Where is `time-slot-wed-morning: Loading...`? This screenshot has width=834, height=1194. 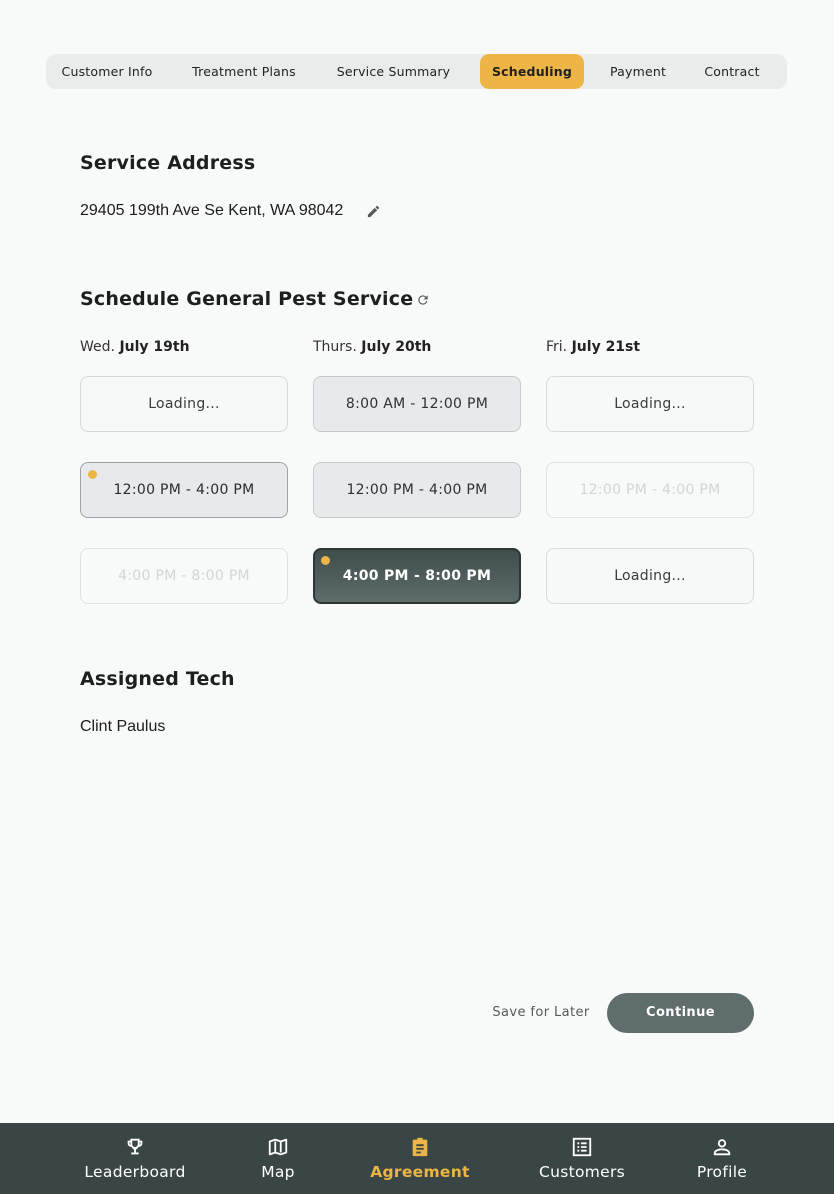
time-slot-wed-morning: Loading... is located at coordinates (184, 404).